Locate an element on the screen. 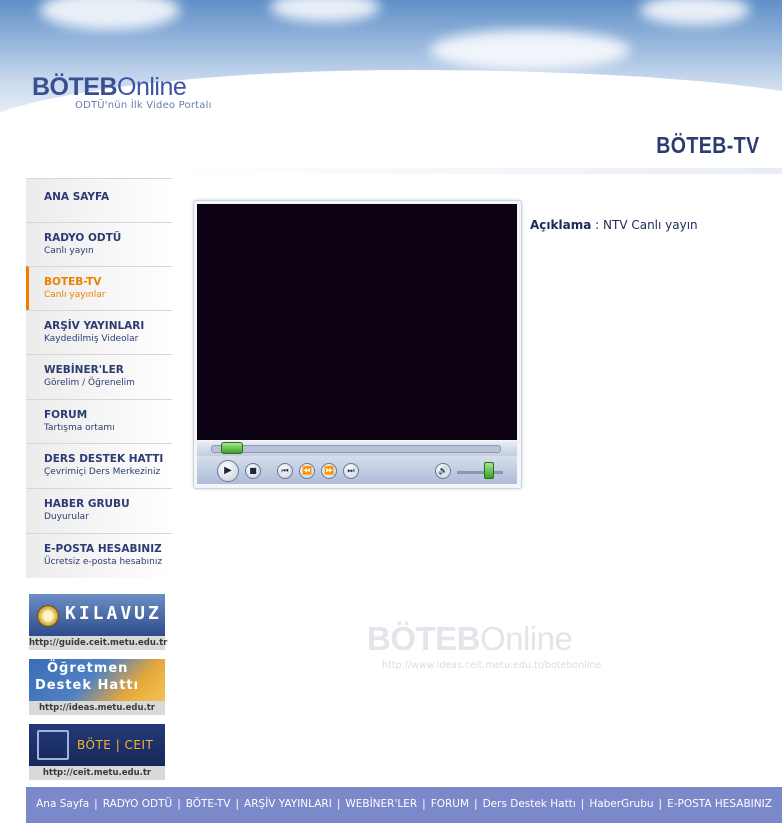 The width and height of the screenshot is (782, 823). footer-link: Ders Destek Hattı is located at coordinates (529, 804).